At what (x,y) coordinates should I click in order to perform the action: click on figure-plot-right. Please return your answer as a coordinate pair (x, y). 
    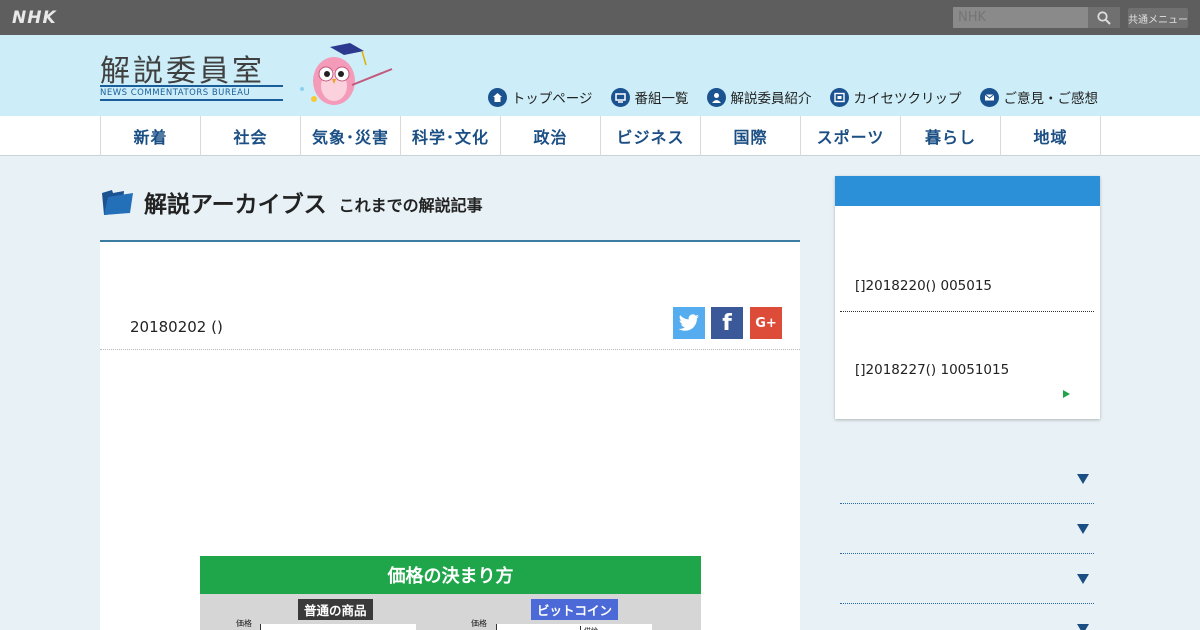
    Looking at the image, I should click on (574, 627).